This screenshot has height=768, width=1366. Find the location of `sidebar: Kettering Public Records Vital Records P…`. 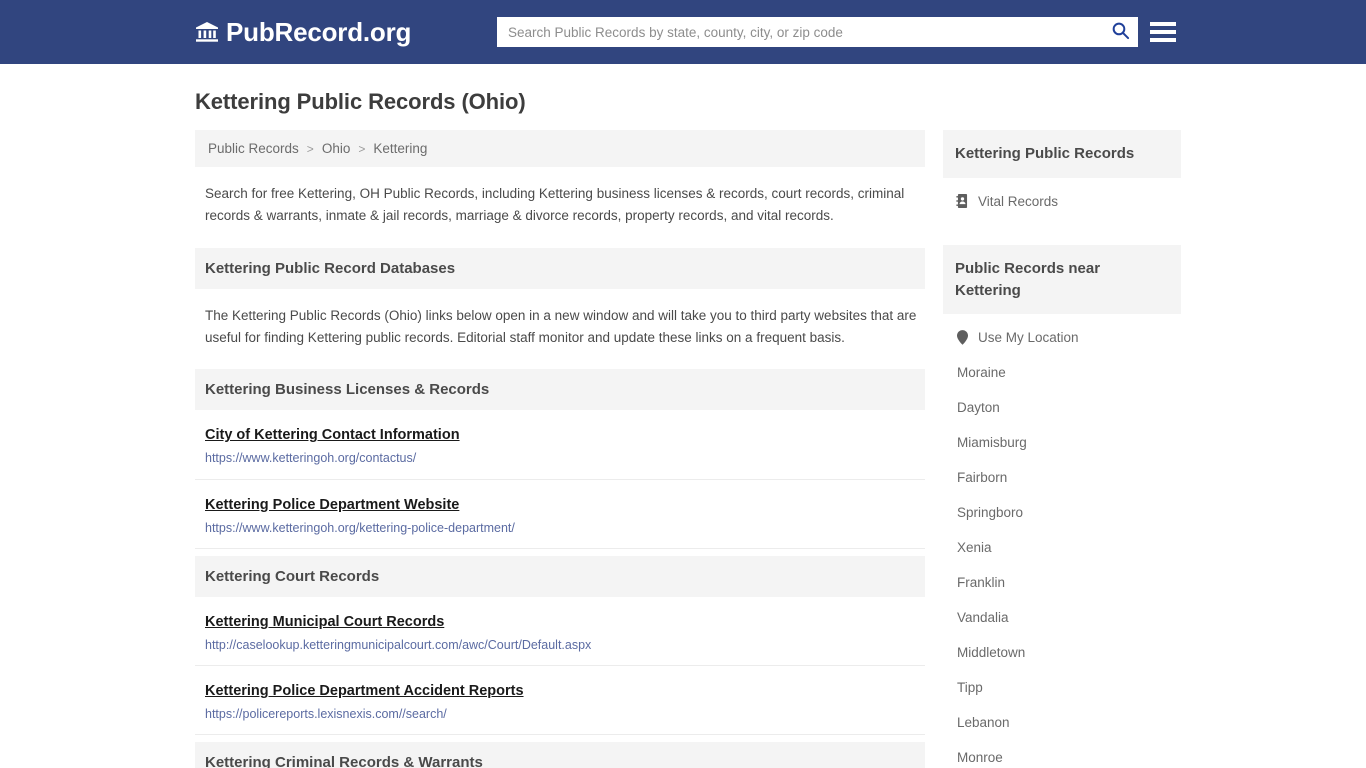

sidebar: Kettering Public Records Vital Records P… is located at coordinates (1062, 449).